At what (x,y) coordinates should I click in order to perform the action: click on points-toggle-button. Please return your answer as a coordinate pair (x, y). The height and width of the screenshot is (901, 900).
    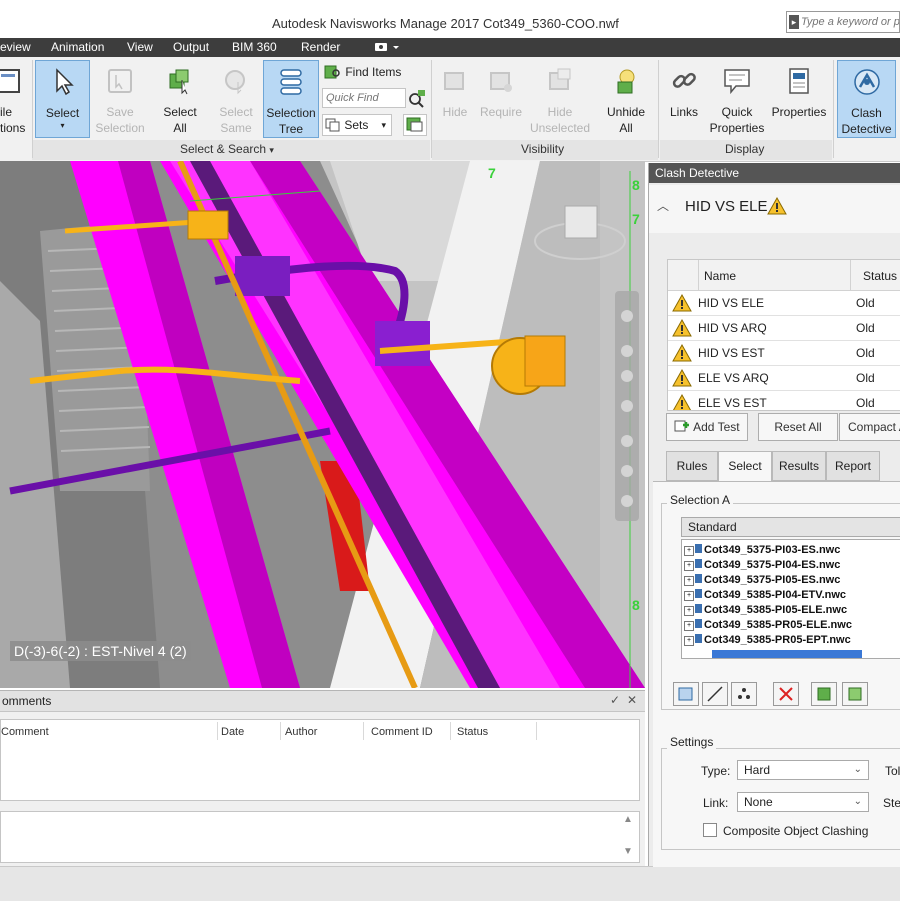
    Looking at the image, I should click on (744, 694).